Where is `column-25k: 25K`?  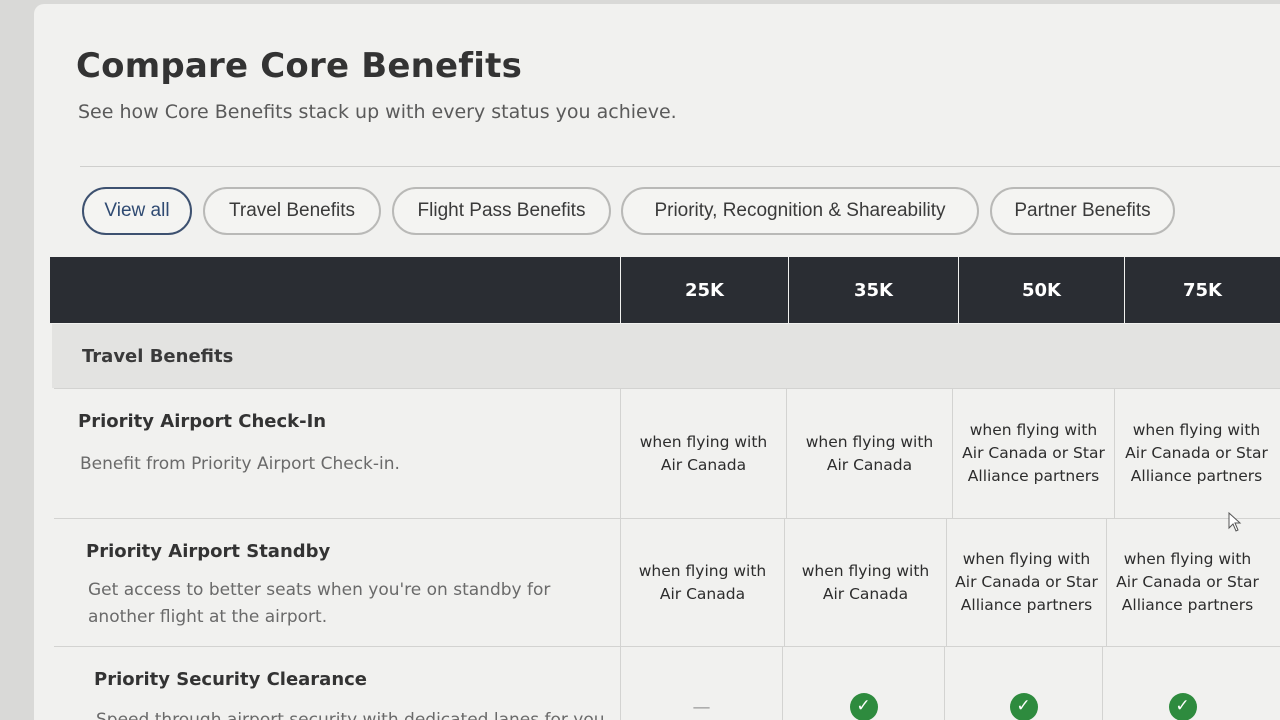 column-25k: 25K is located at coordinates (704, 290).